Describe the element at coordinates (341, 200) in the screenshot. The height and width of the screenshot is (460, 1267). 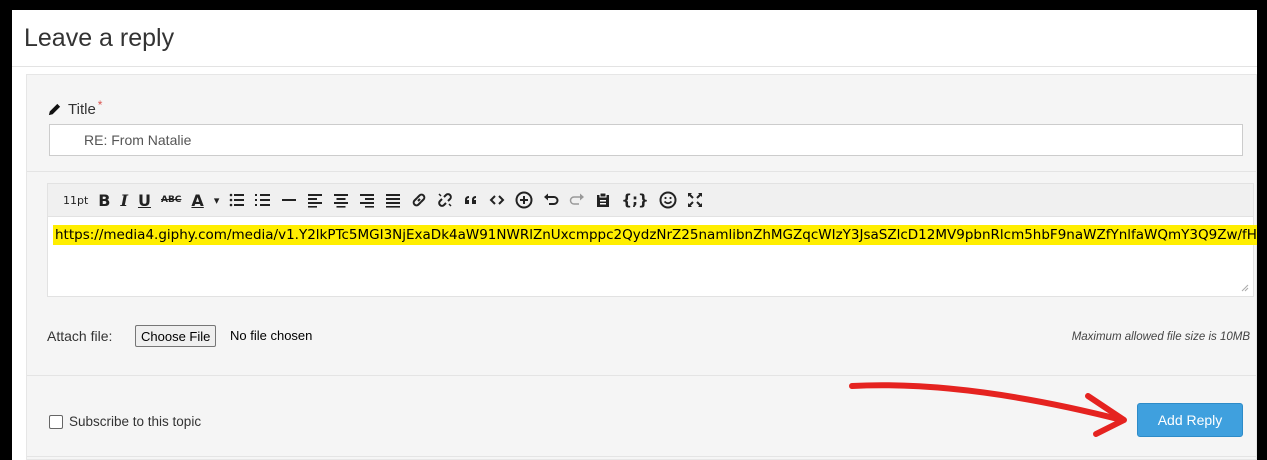
I see `align-center-icon` at that location.